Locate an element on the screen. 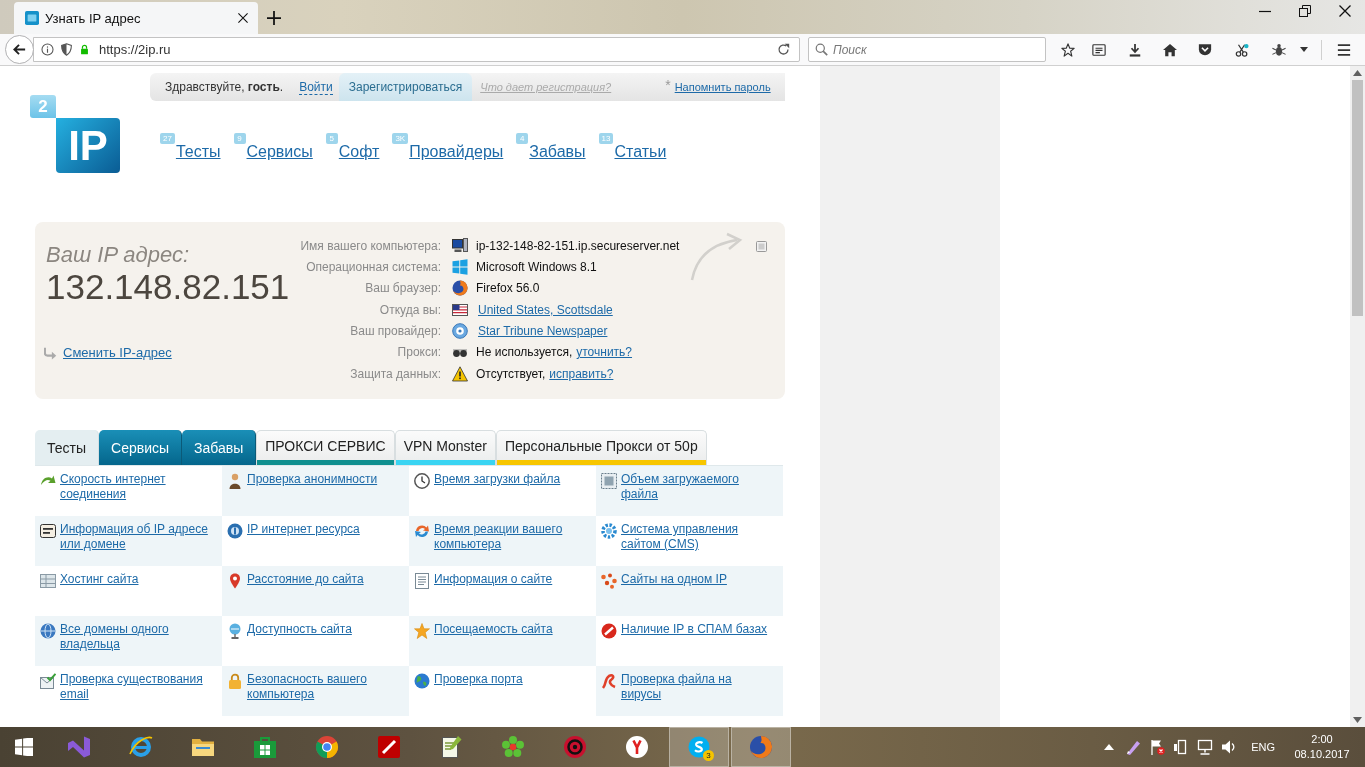 The image size is (1365, 767). nav-link: Софт is located at coordinates (359, 151).